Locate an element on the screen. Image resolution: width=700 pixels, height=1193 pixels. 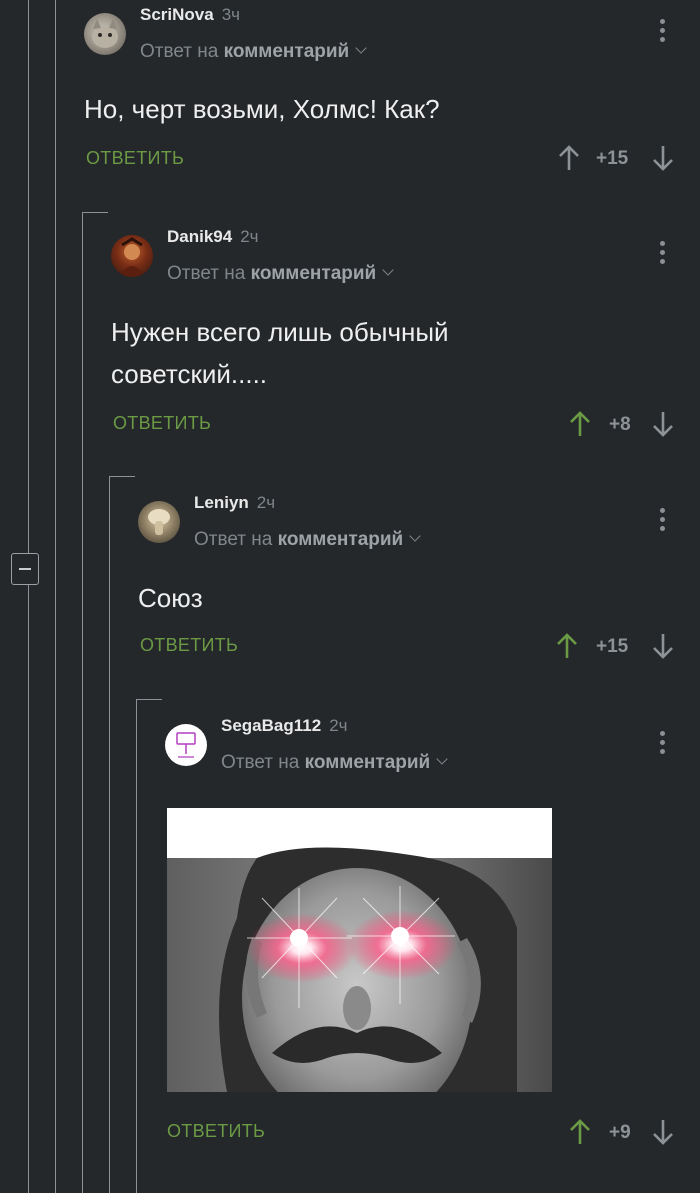
comment-image is located at coordinates (359, 950).